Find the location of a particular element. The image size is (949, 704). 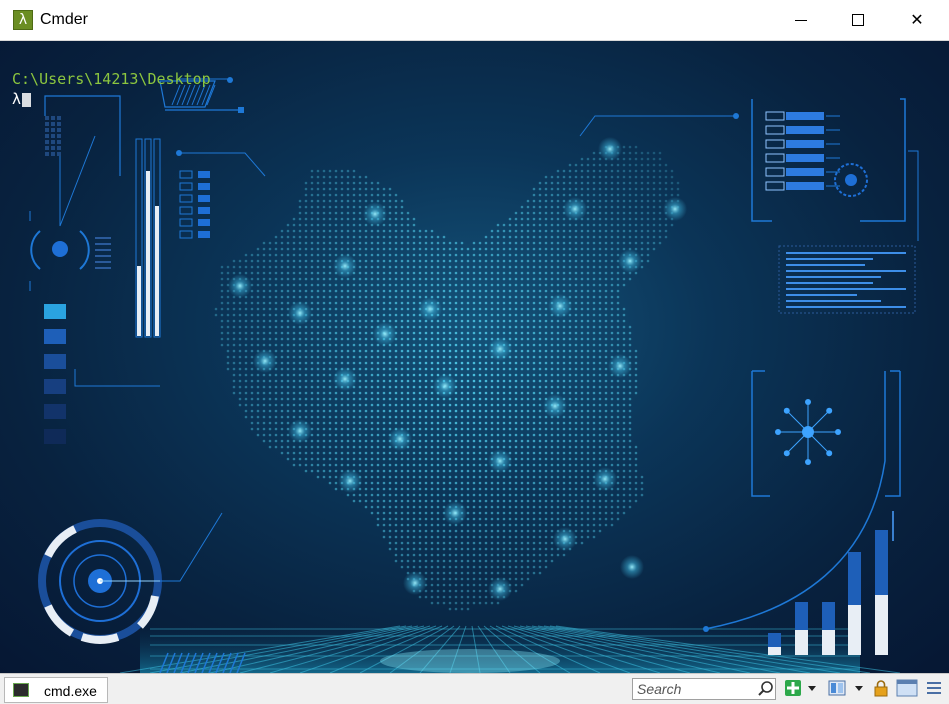

search-input is located at coordinates (698, 689).